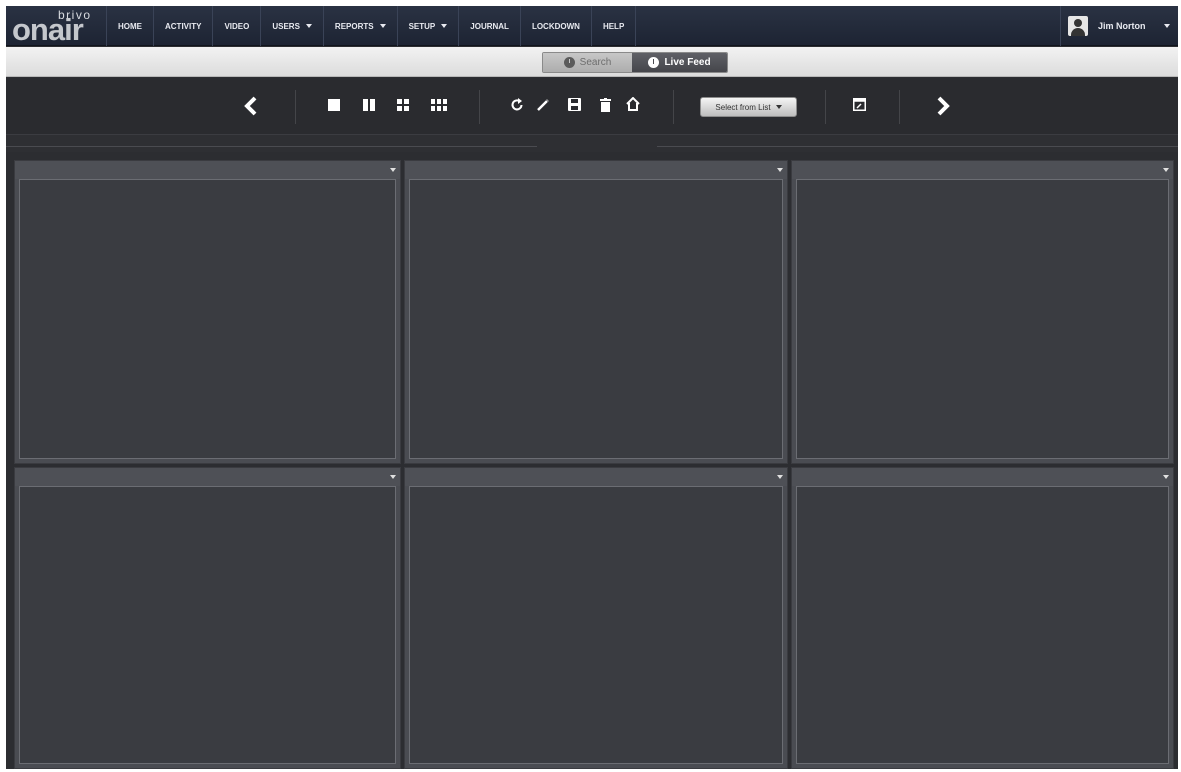 The width and height of the screenshot is (1181, 772). I want to click on edit-icon, so click(543, 105).